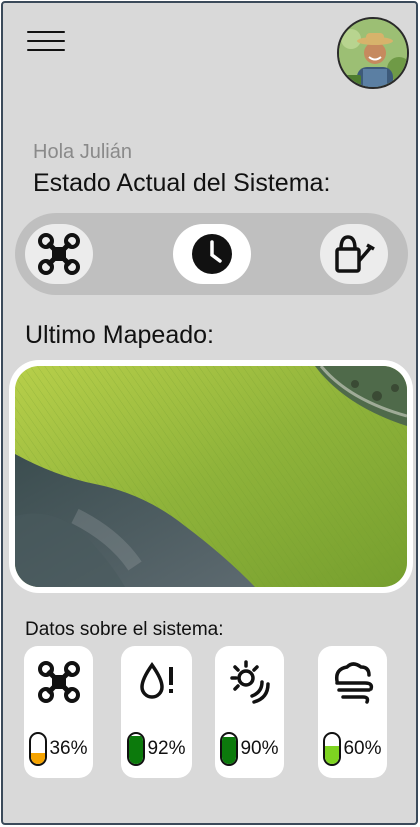  What do you see at coordinates (119, 335) in the screenshot?
I see `map-title: Ultimo Mapeado:` at bounding box center [119, 335].